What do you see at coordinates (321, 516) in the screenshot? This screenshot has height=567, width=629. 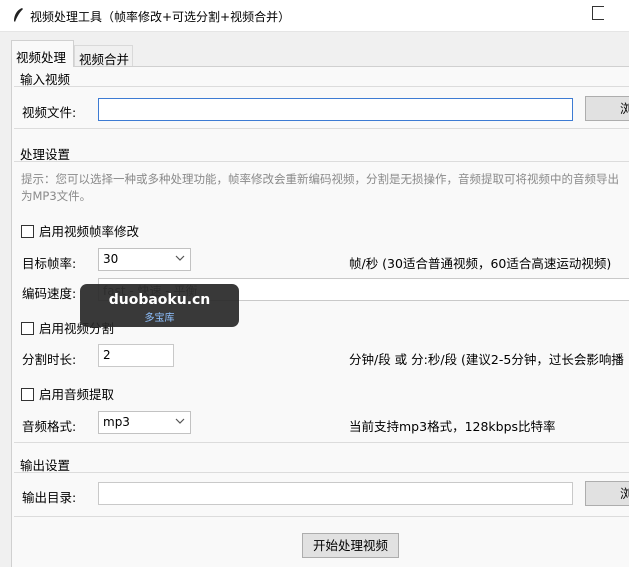 I see `output-section-bottom-divider` at bounding box center [321, 516].